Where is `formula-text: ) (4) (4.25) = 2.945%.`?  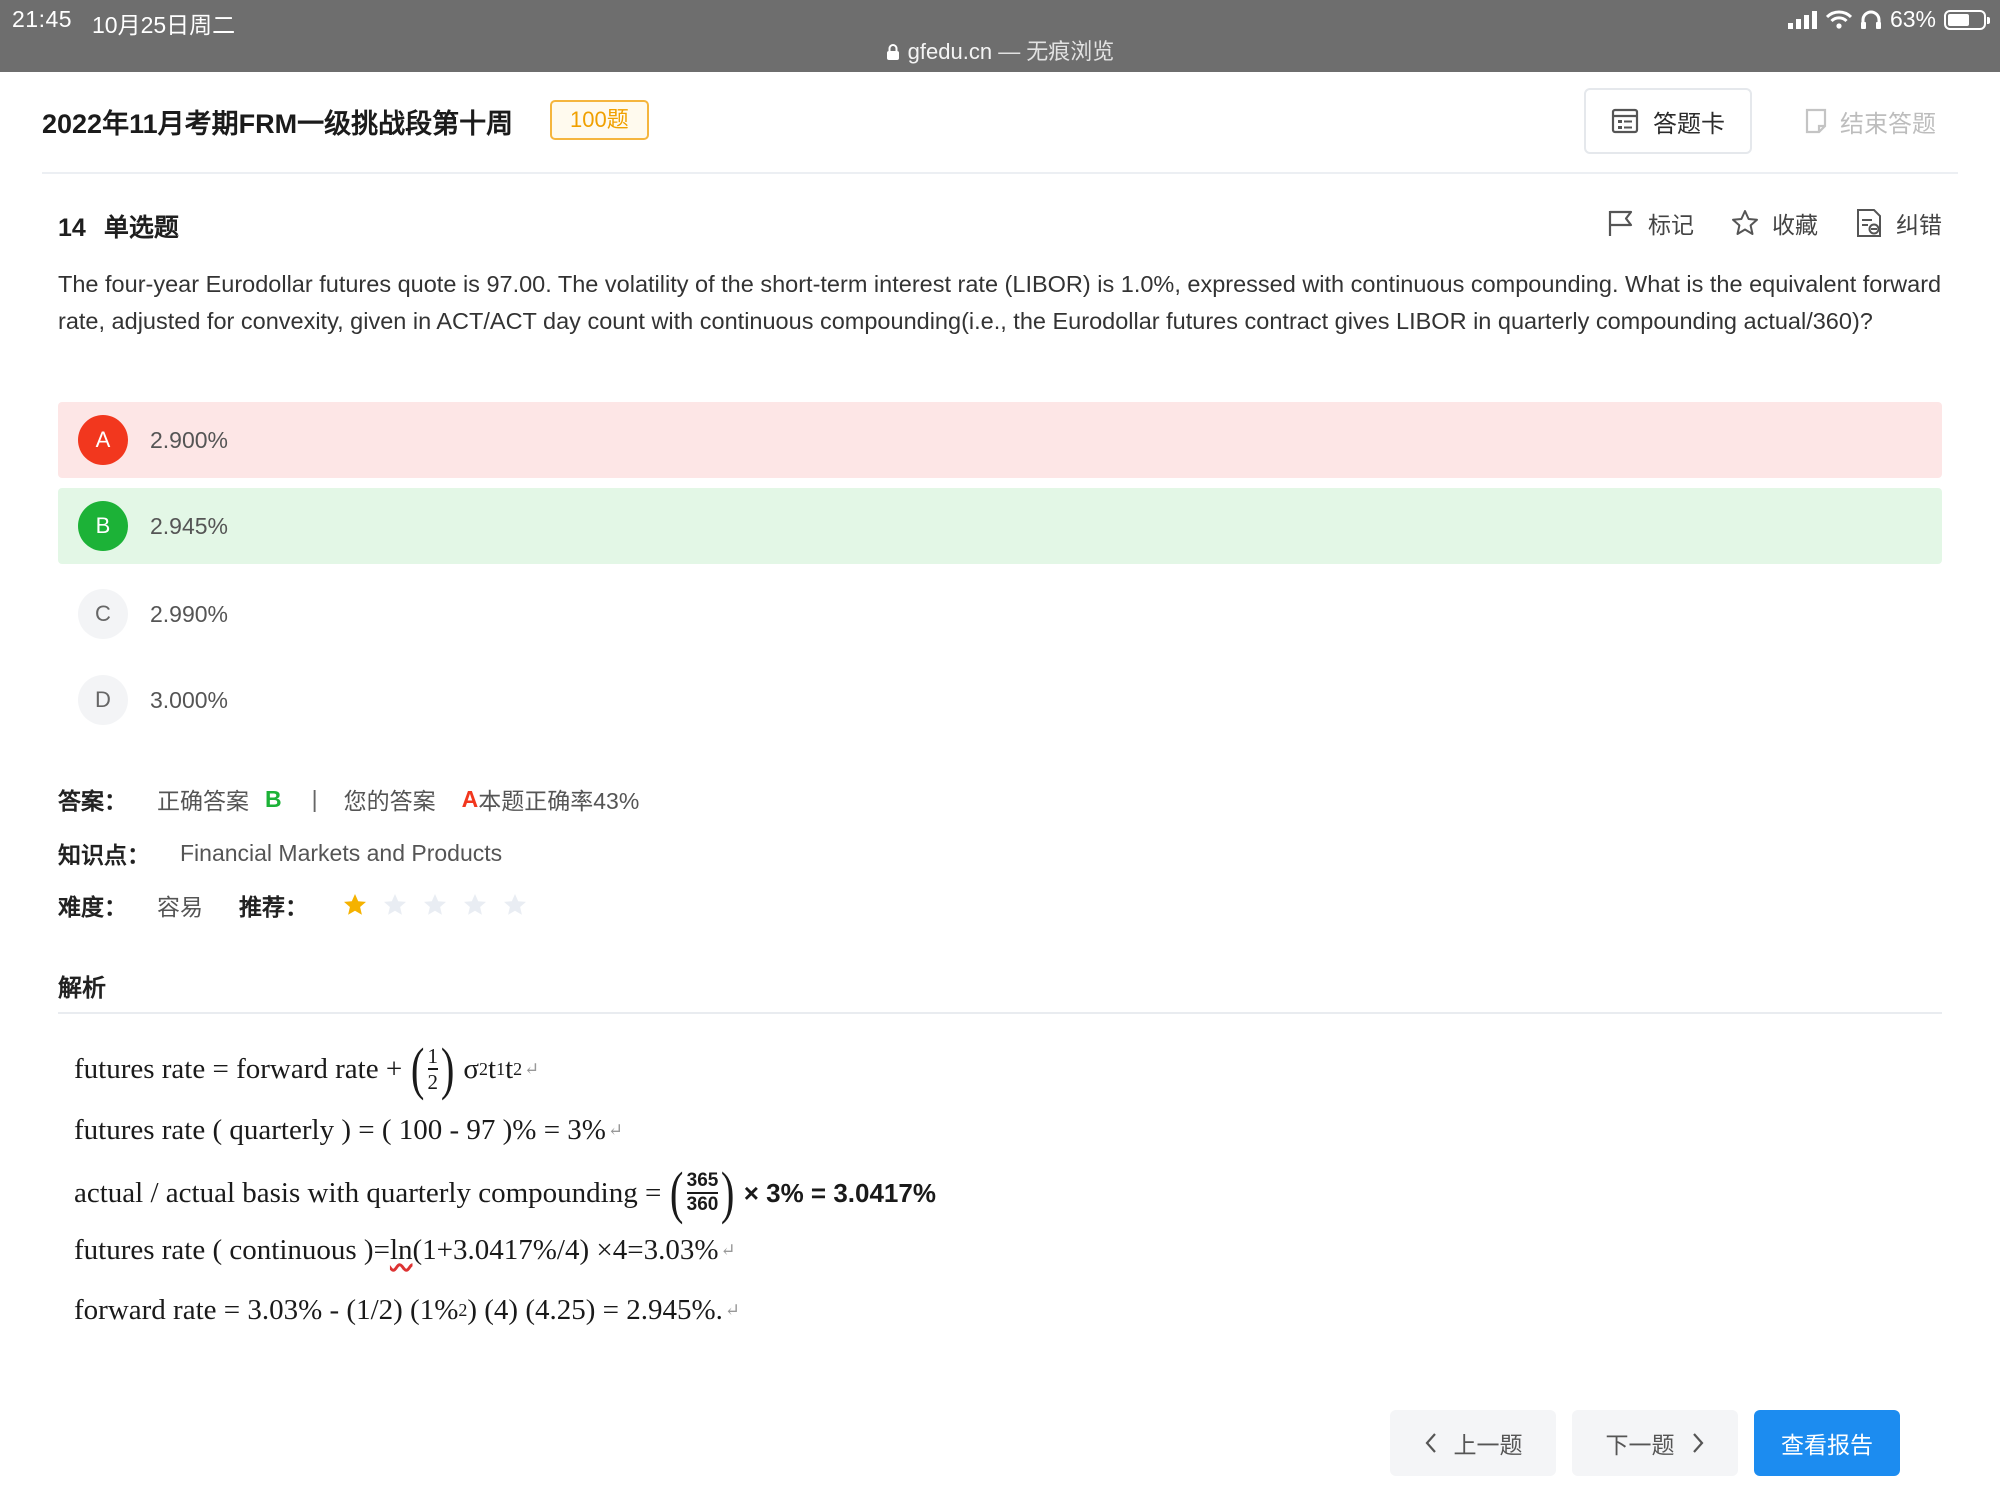
formula-text: ) (4) (4.25) = 2.945%. is located at coordinates (595, 1310).